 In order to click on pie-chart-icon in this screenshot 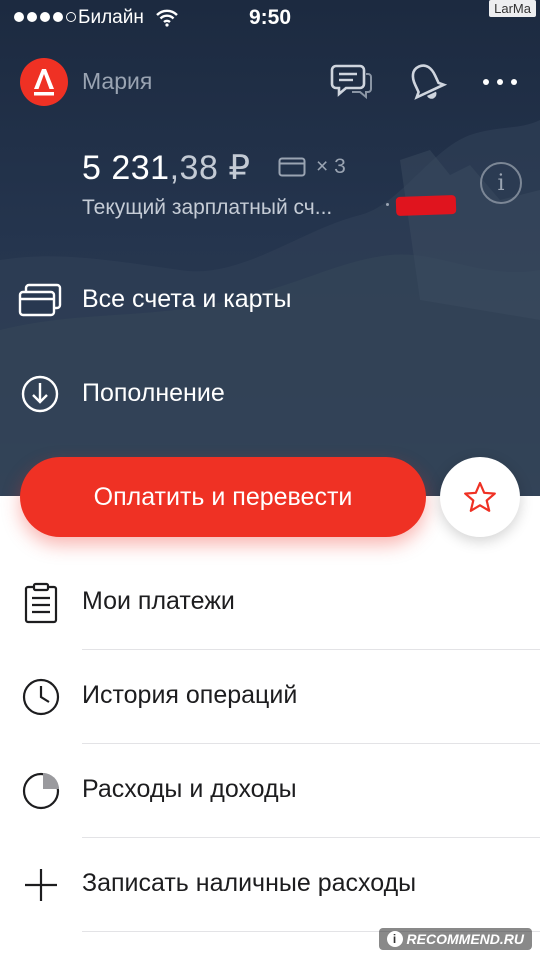, I will do `click(41, 791)`.